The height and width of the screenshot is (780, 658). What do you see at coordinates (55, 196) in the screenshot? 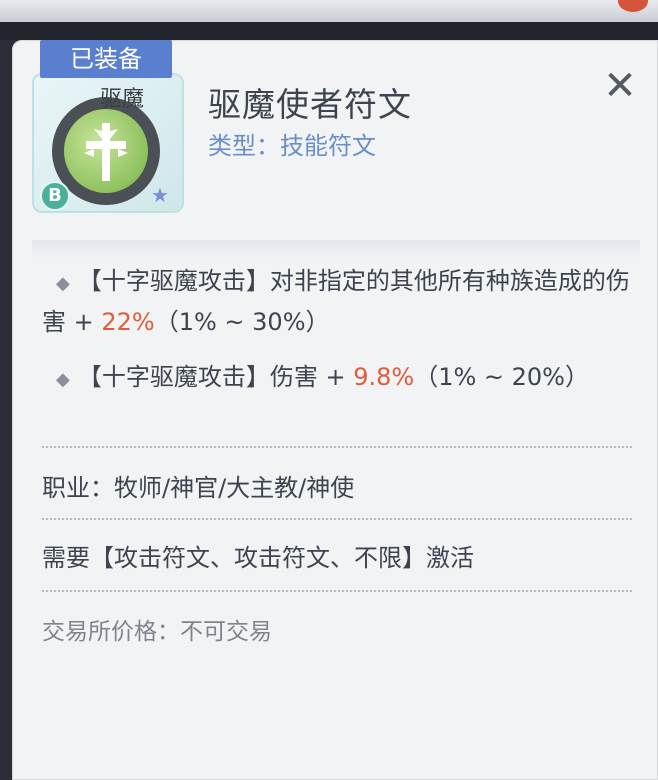
I see `grade-badge: B` at bounding box center [55, 196].